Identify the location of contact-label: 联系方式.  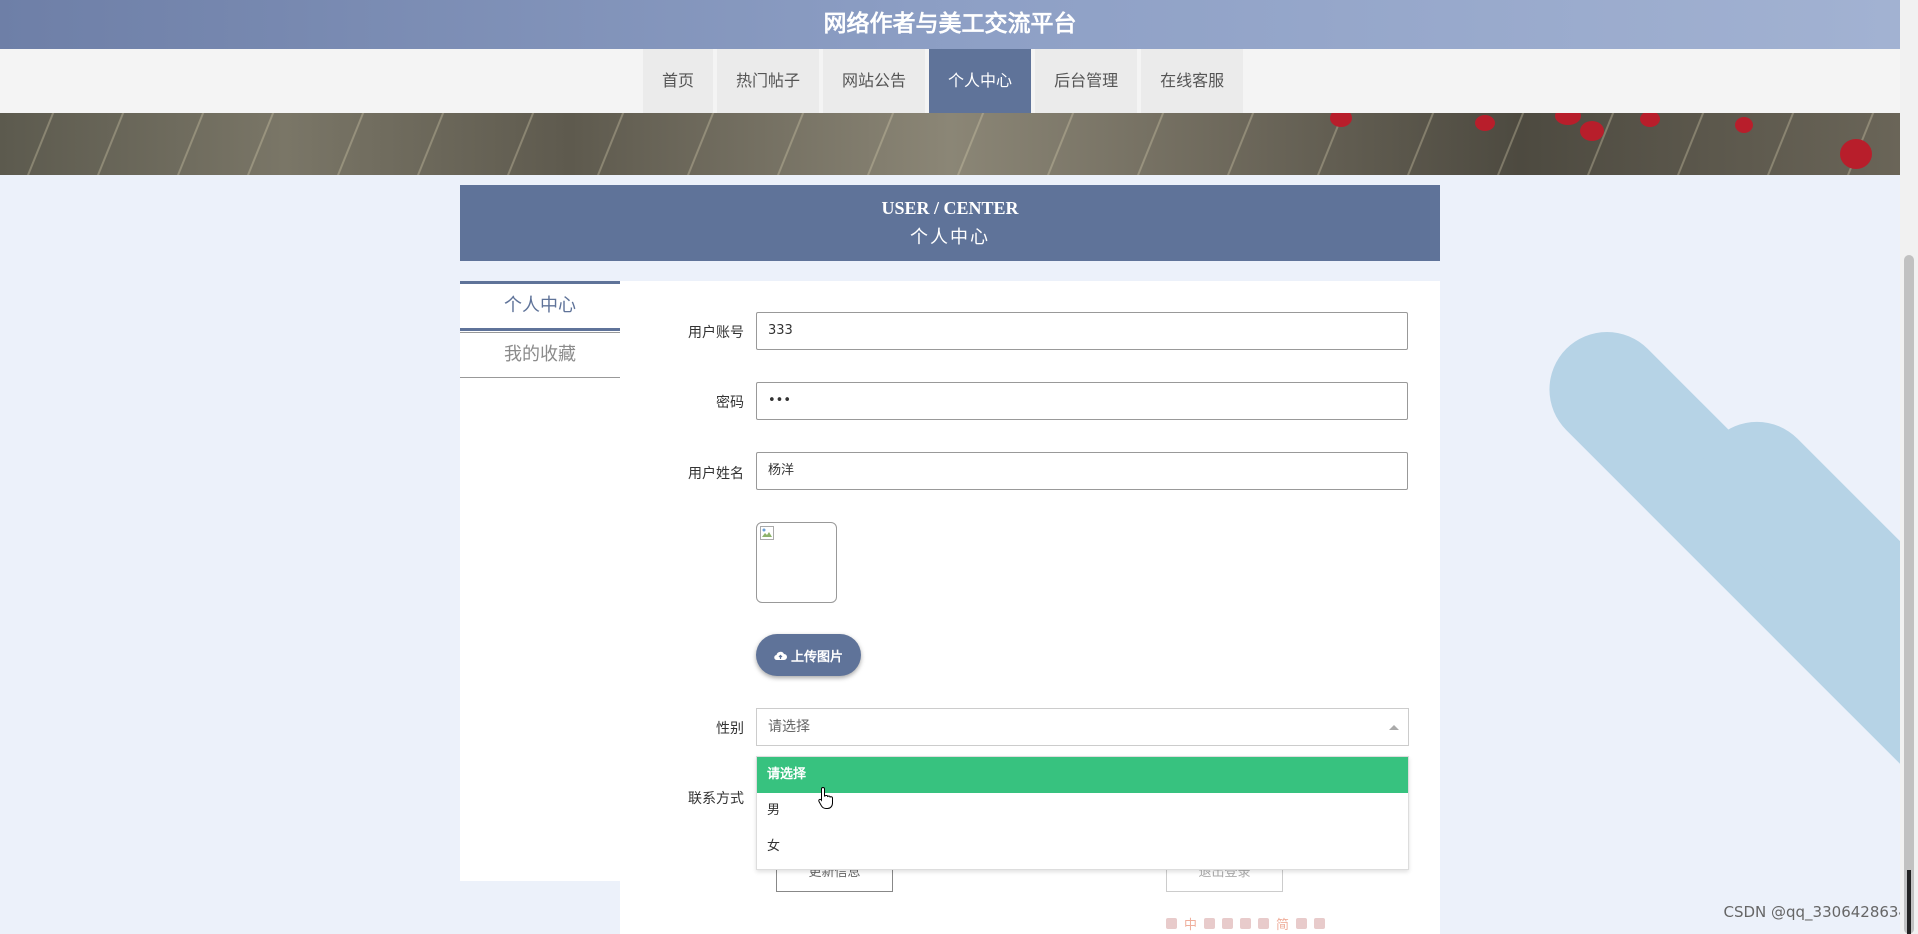
(716, 799).